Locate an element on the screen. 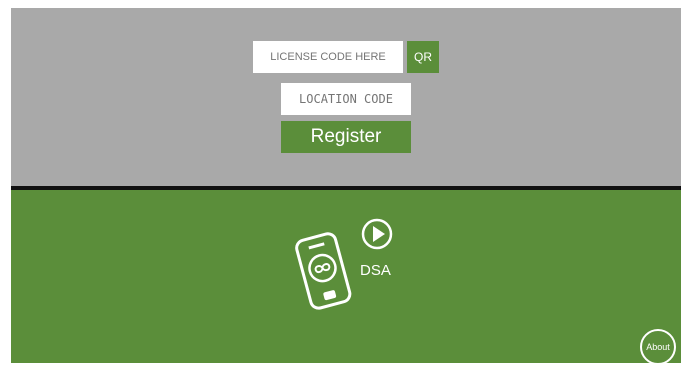 The width and height of the screenshot is (686, 365). app-logo-label: DSA is located at coordinates (375, 270).